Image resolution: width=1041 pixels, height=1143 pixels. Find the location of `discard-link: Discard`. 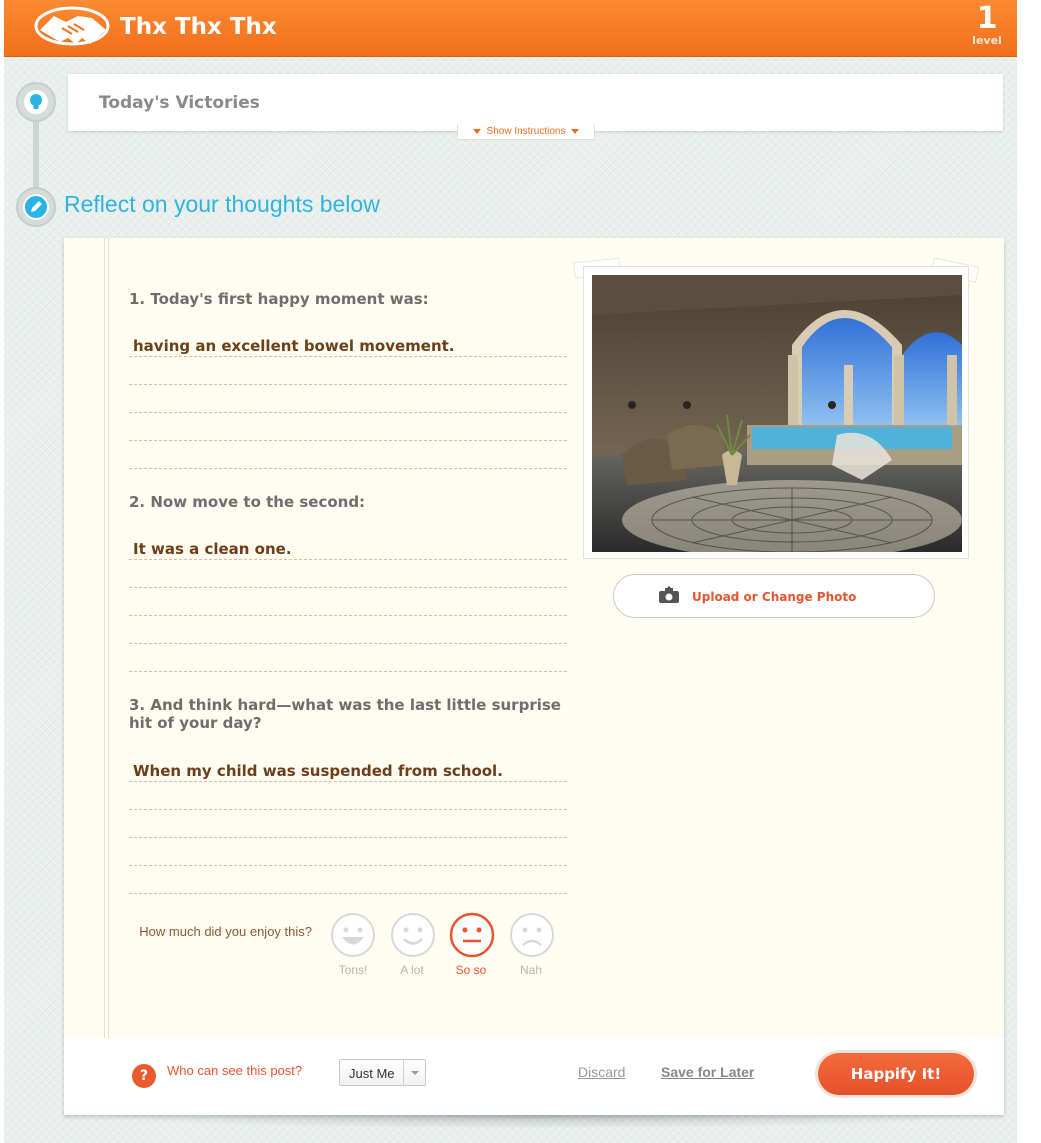

discard-link: Discard is located at coordinates (601, 1072).